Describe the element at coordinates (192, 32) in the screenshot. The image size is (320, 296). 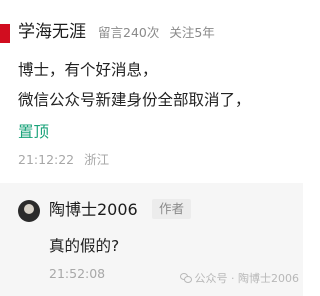
I see `follow-duration: 关注5年` at that location.